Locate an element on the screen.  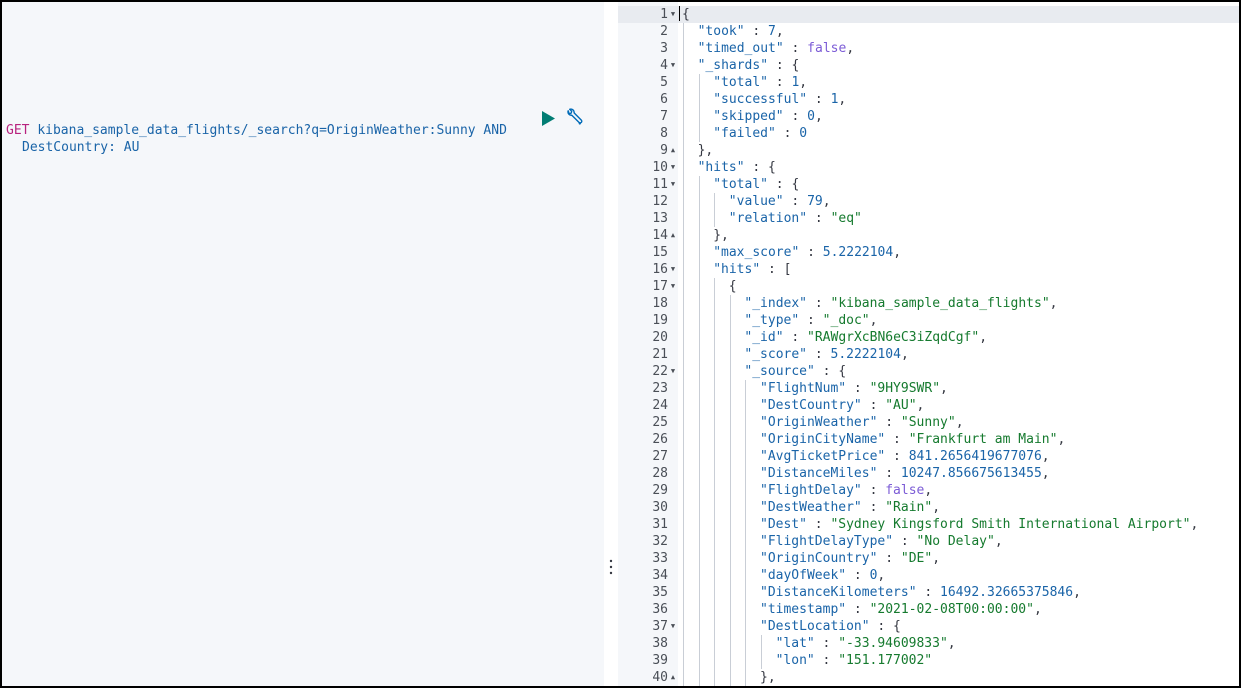
line-number: 1 is located at coordinates (664, 14).